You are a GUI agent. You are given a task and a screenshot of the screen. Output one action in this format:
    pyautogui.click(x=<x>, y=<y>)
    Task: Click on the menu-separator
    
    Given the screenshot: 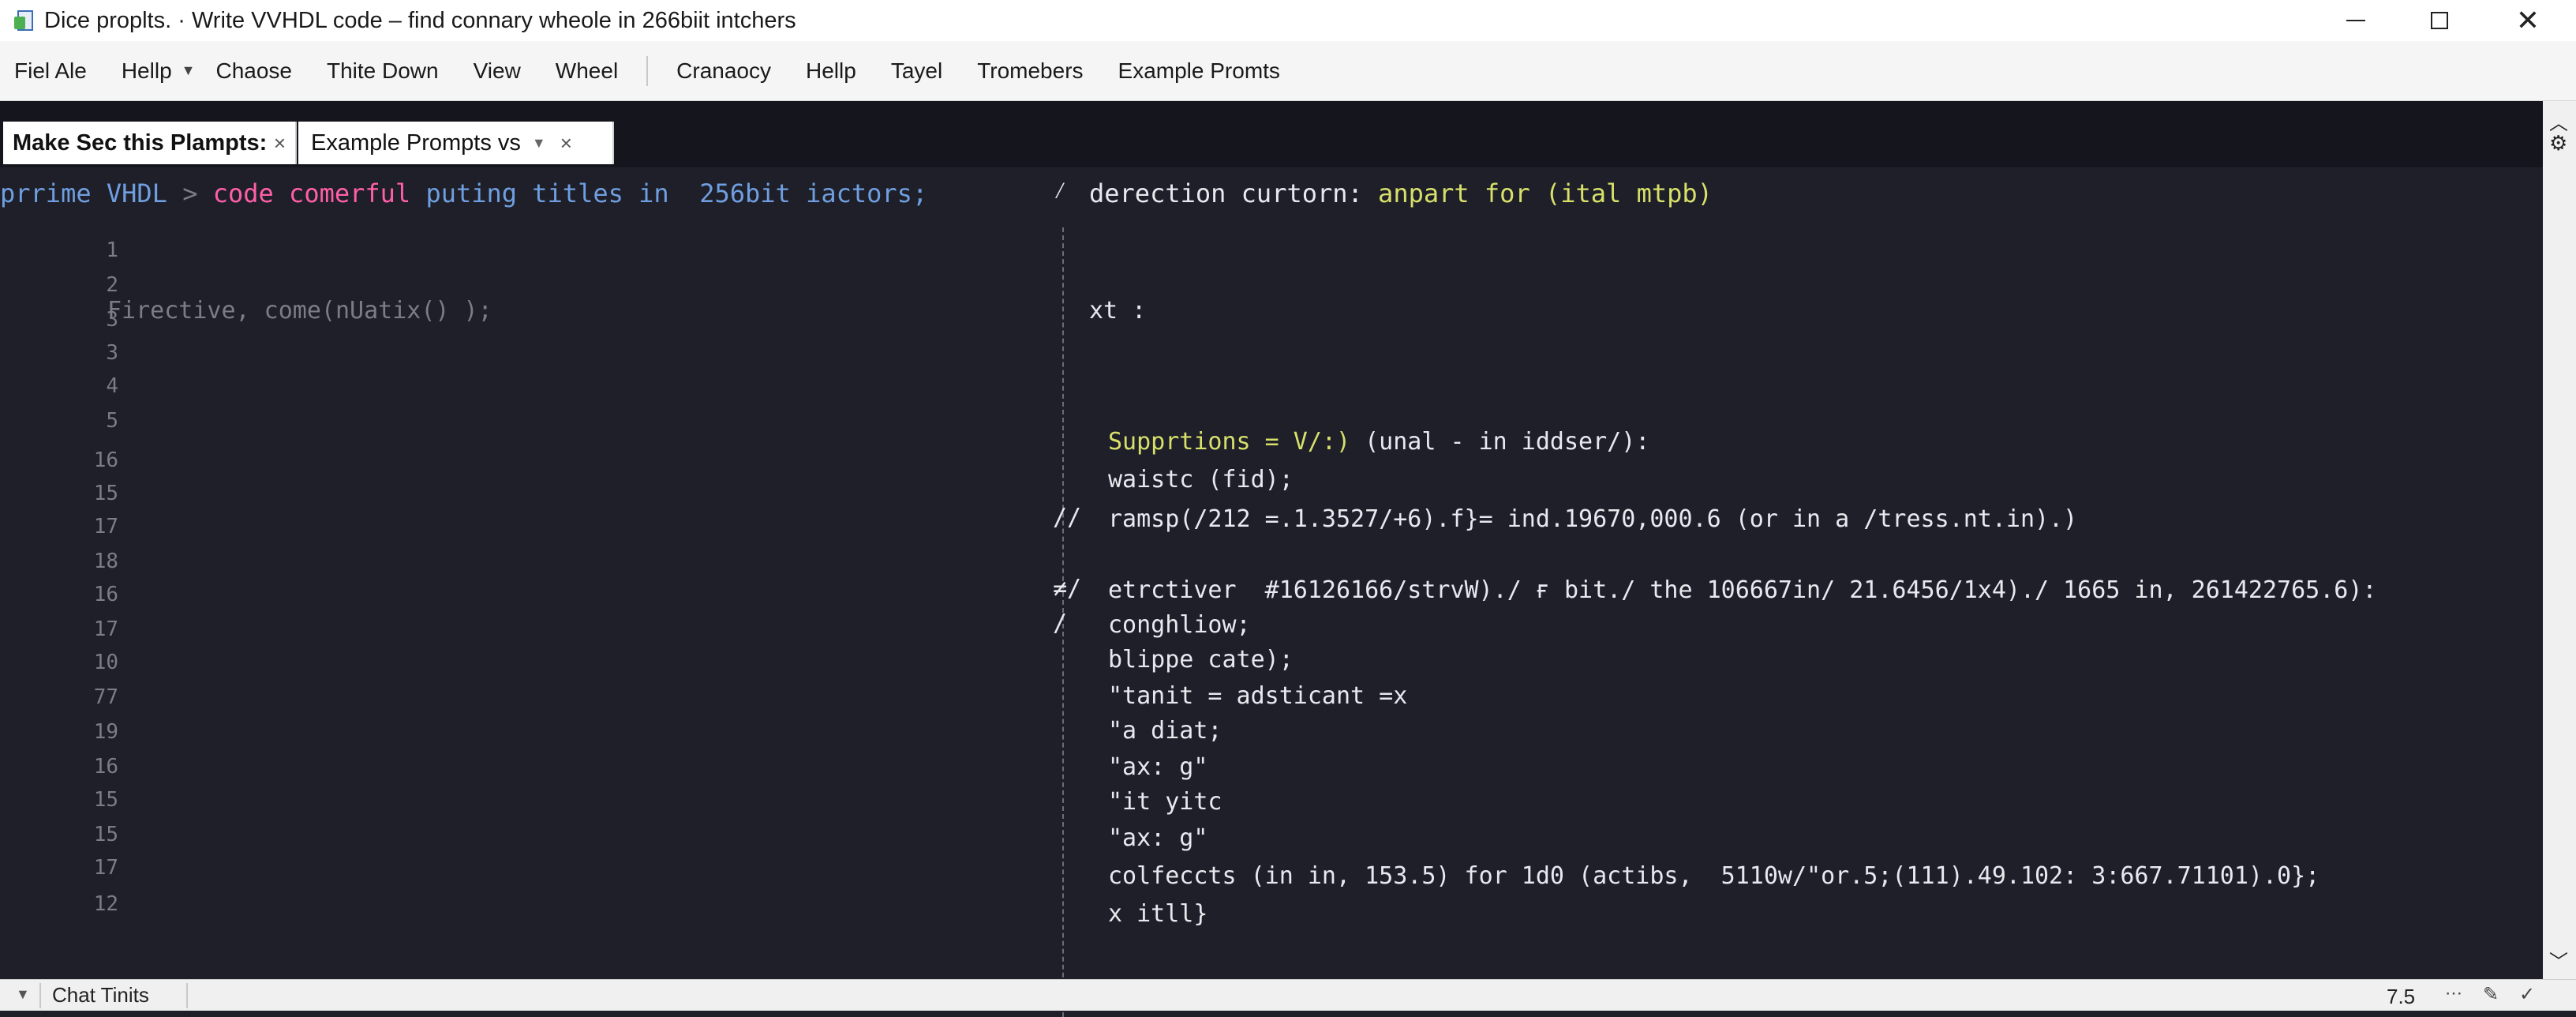 What is the action you would take?
    pyautogui.click(x=647, y=70)
    